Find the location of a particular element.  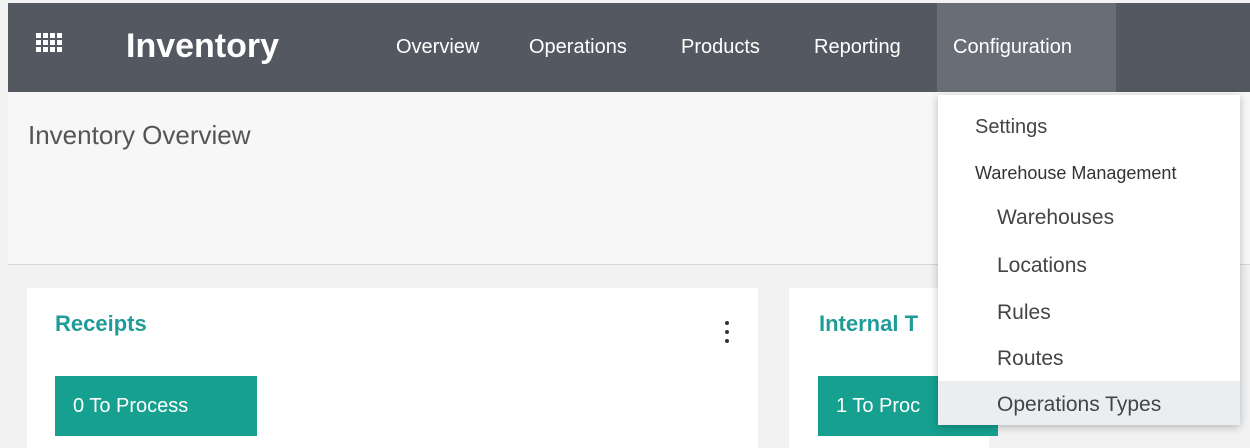

menu-overview: Overview is located at coordinates (437, 47).